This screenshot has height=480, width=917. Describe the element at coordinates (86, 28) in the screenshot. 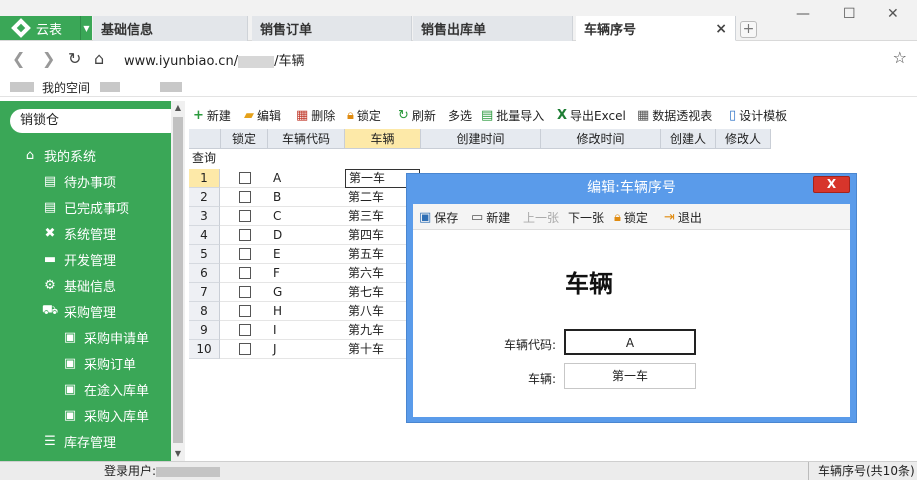

I see `chevron-down-icon: ▼` at that location.